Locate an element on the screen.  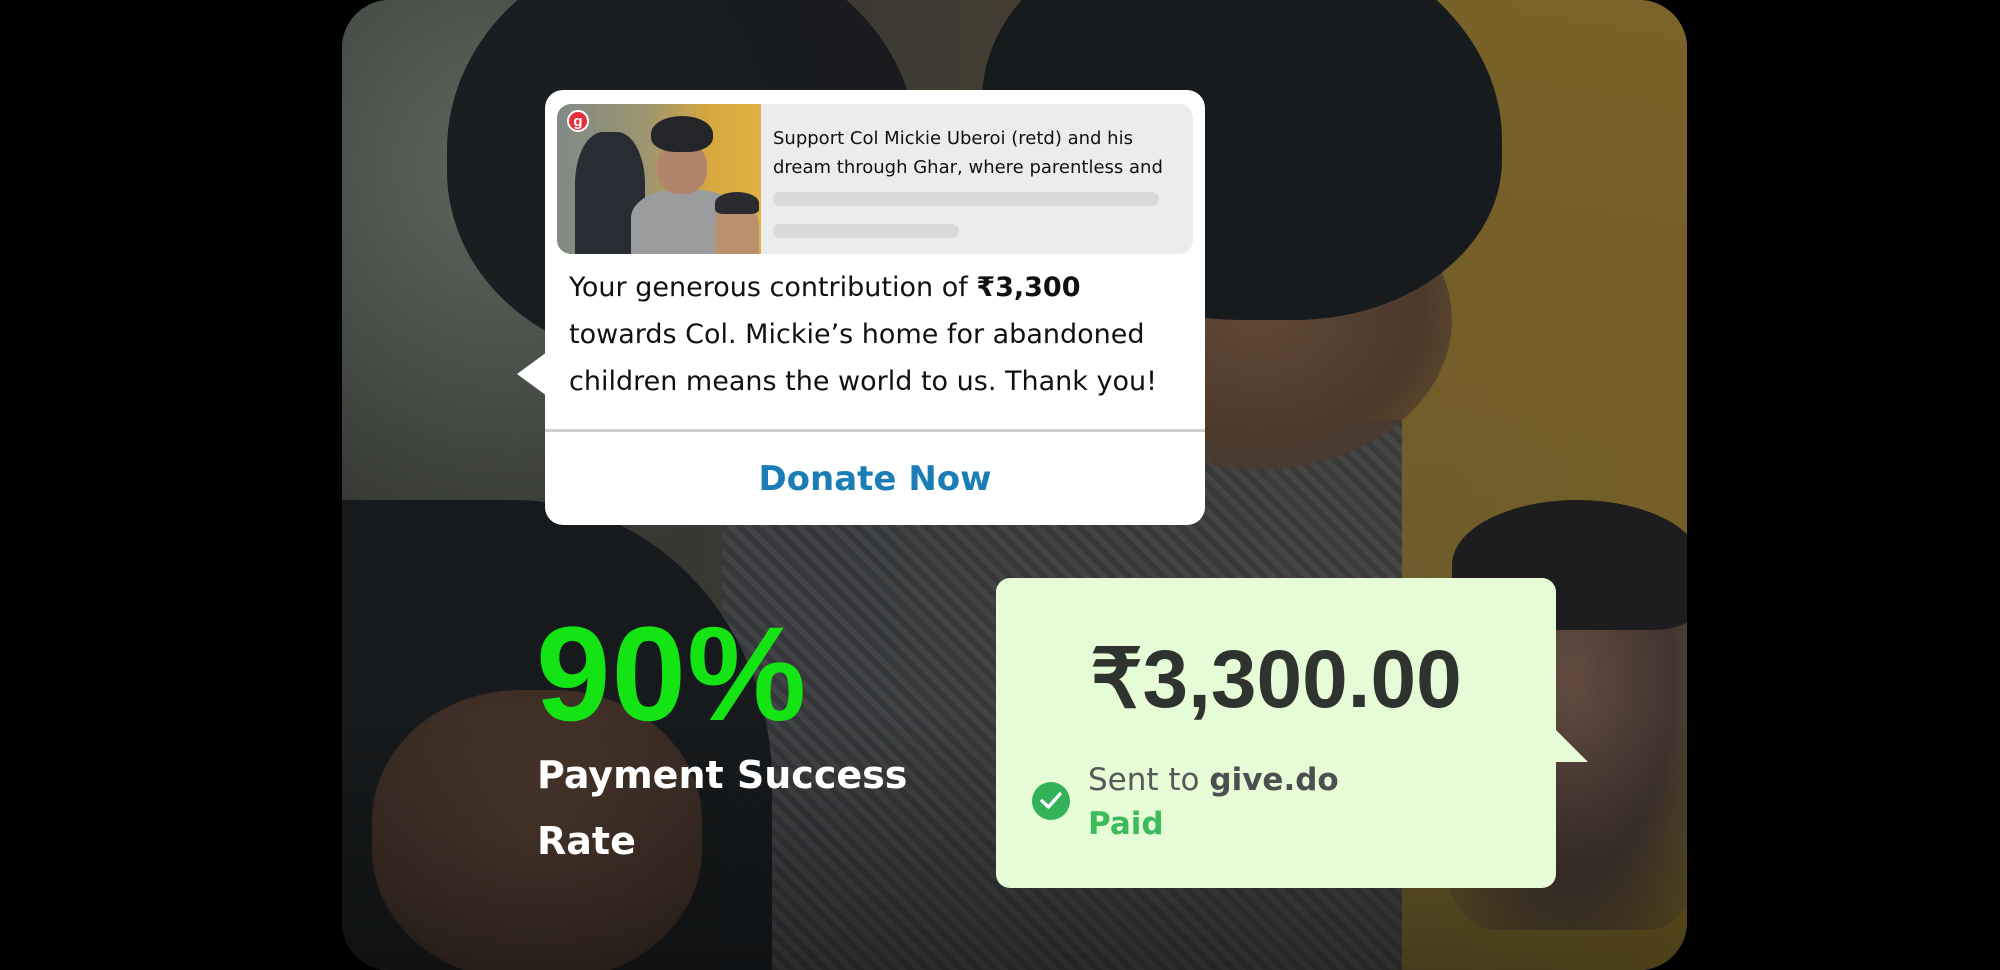
check-circle-icon is located at coordinates (1051, 801).